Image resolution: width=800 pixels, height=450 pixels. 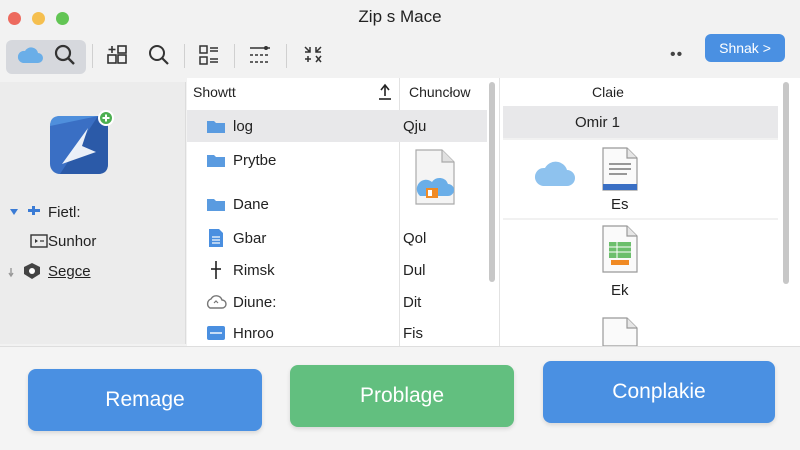 I want to click on file-name: Diune:, so click(x=255, y=302).